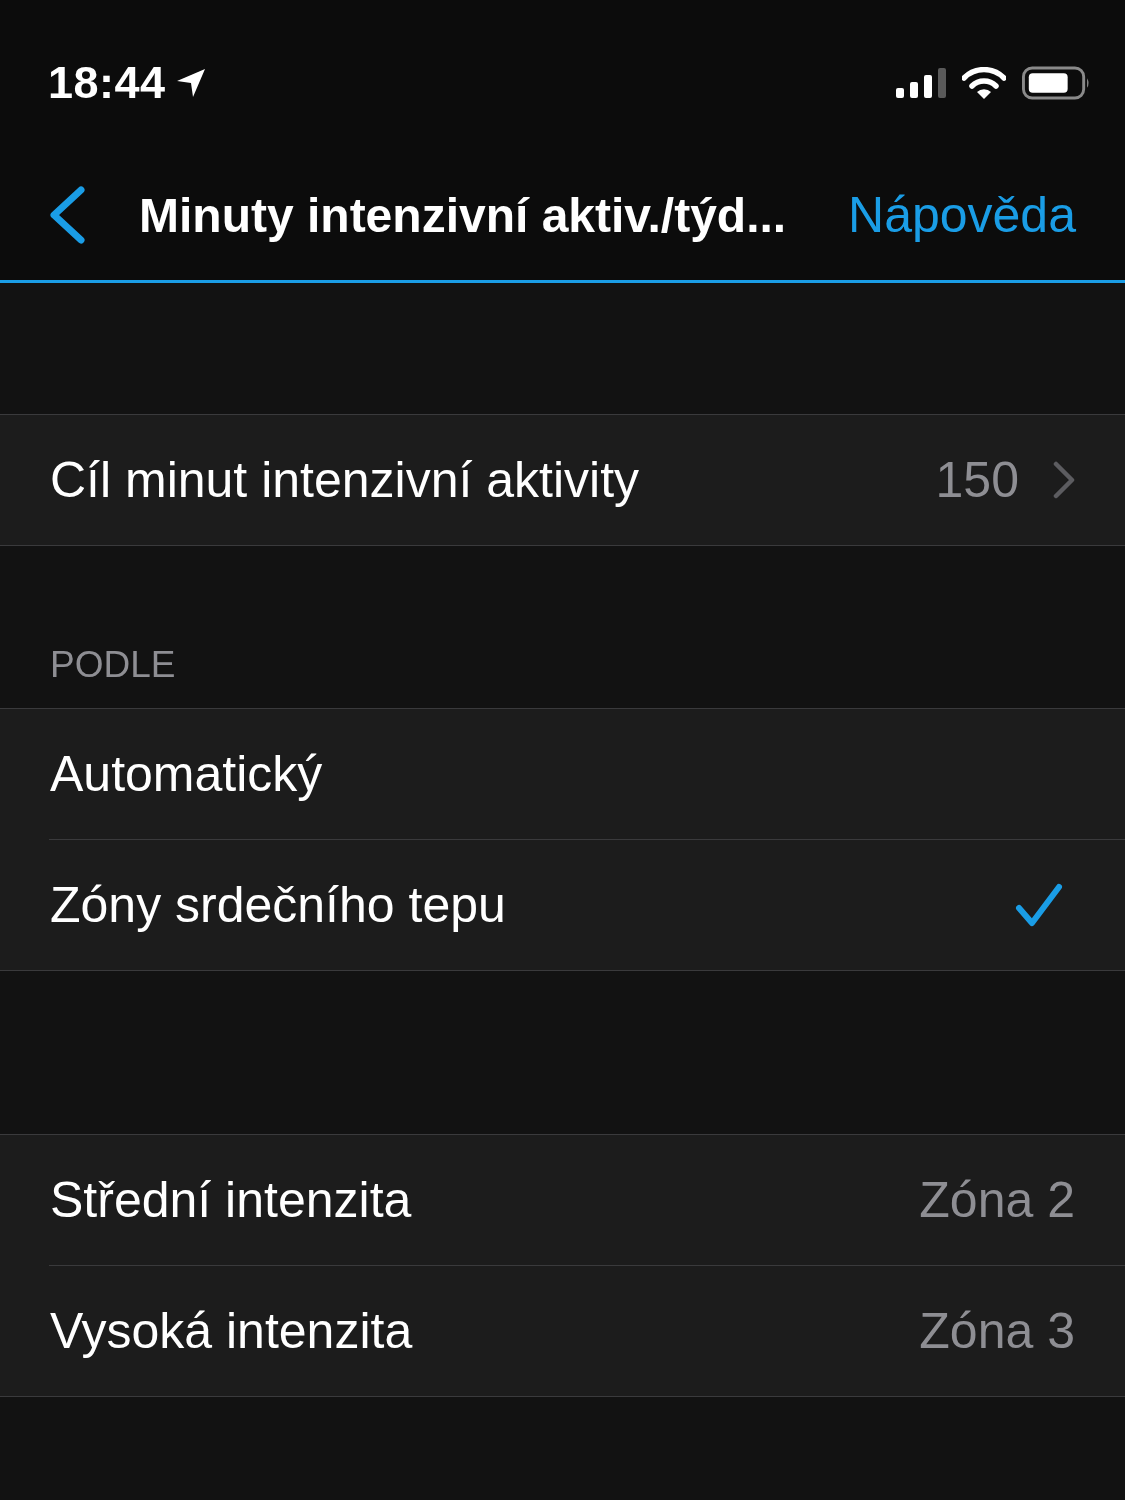  What do you see at coordinates (113, 665) in the screenshot?
I see `section-header: PODLE` at bounding box center [113, 665].